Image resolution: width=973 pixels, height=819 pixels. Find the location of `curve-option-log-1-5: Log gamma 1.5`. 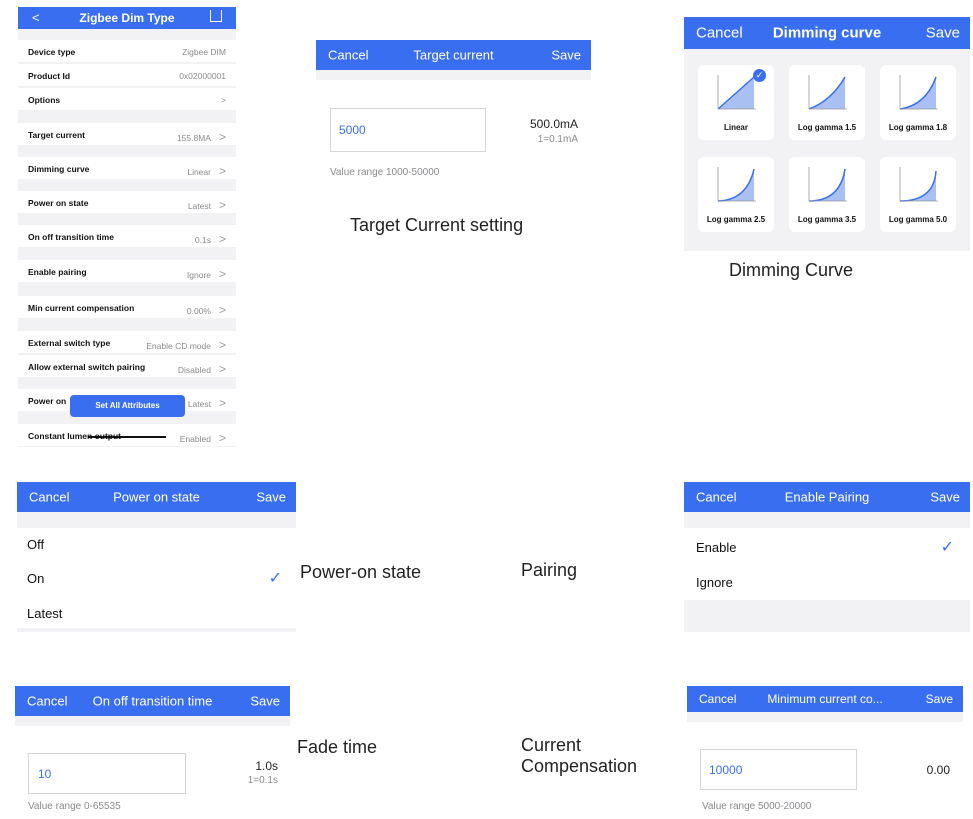

curve-option-log-1-5: Log gamma 1.5 is located at coordinates (827, 102).